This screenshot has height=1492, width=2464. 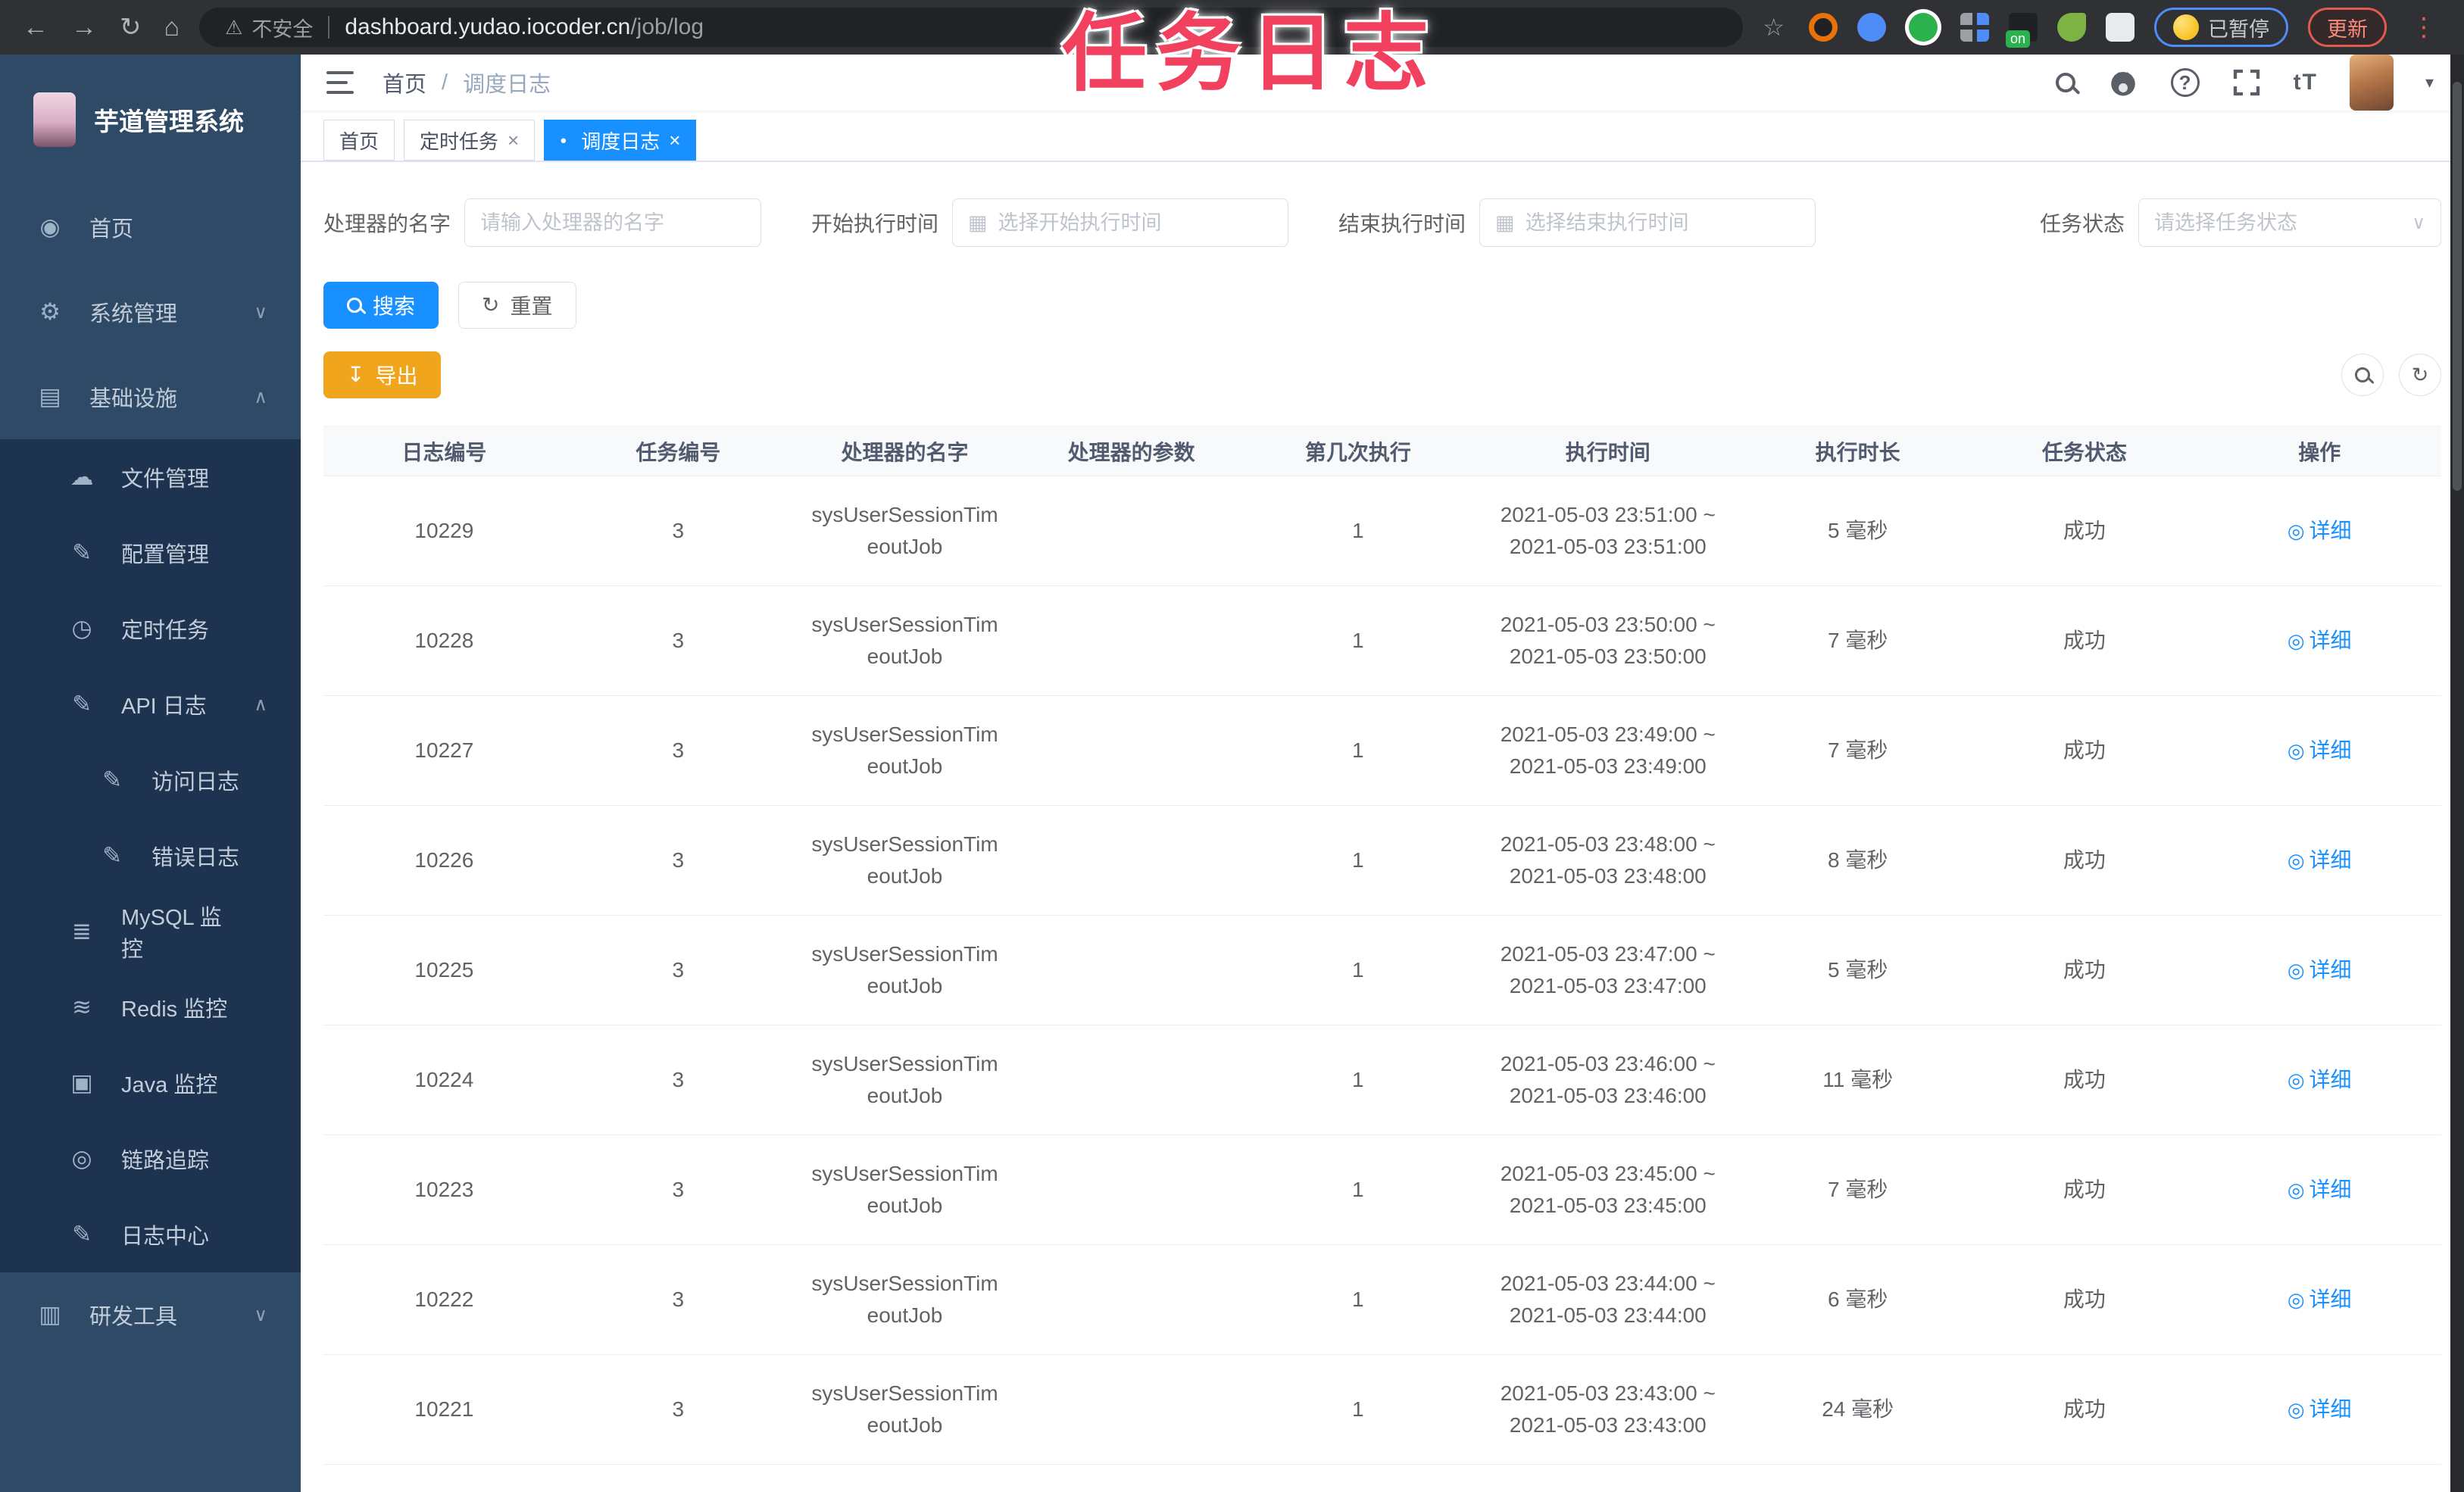 I want to click on sidebar-item-redis: ≋ Redis 监控, so click(x=150, y=1007).